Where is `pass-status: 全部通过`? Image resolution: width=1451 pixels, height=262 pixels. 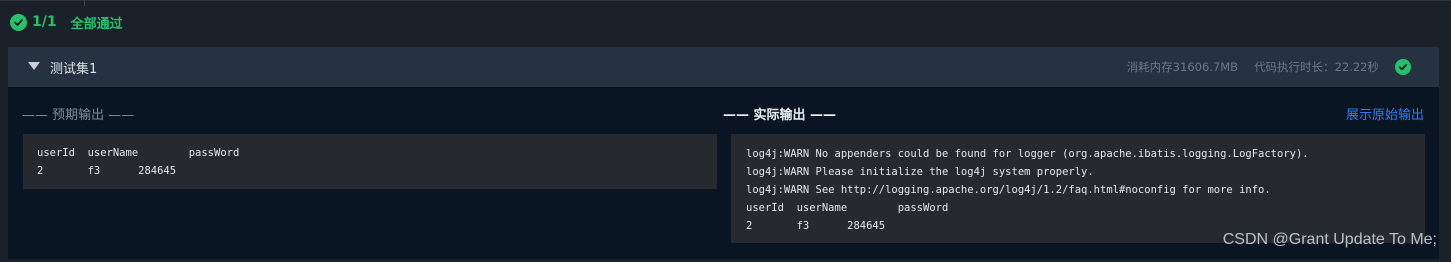 pass-status: 全部通过 is located at coordinates (96, 24).